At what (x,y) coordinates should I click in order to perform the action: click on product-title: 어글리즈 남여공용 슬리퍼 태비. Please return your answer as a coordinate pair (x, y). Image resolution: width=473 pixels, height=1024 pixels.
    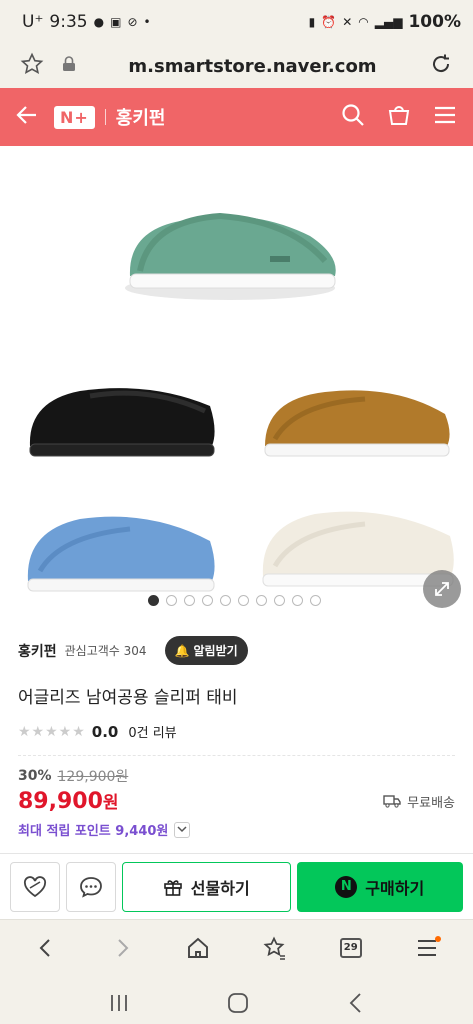
    Looking at the image, I should click on (128, 698).